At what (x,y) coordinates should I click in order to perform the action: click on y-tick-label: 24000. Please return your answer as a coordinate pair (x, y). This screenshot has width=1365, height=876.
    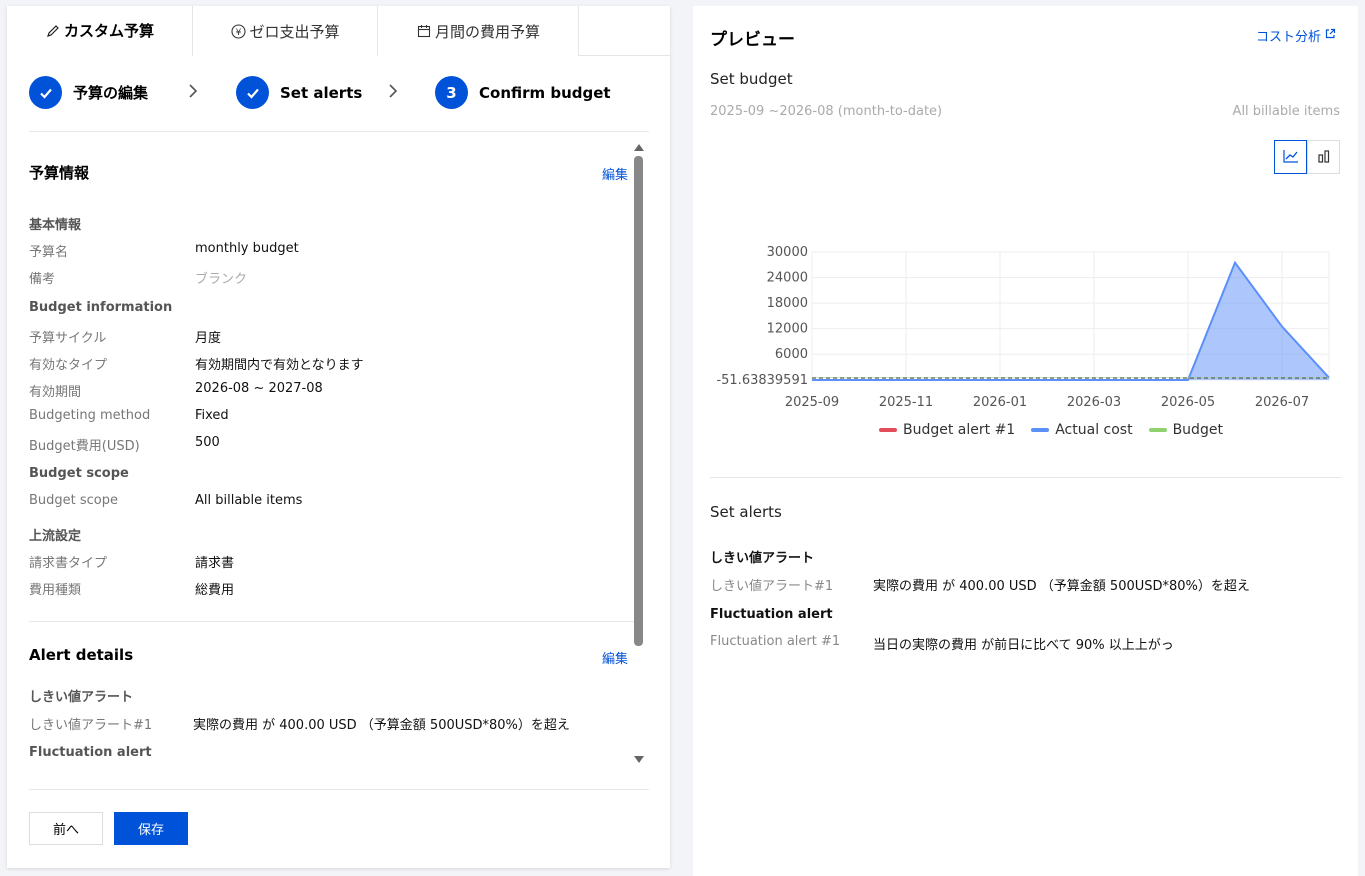
    Looking at the image, I should click on (787, 278).